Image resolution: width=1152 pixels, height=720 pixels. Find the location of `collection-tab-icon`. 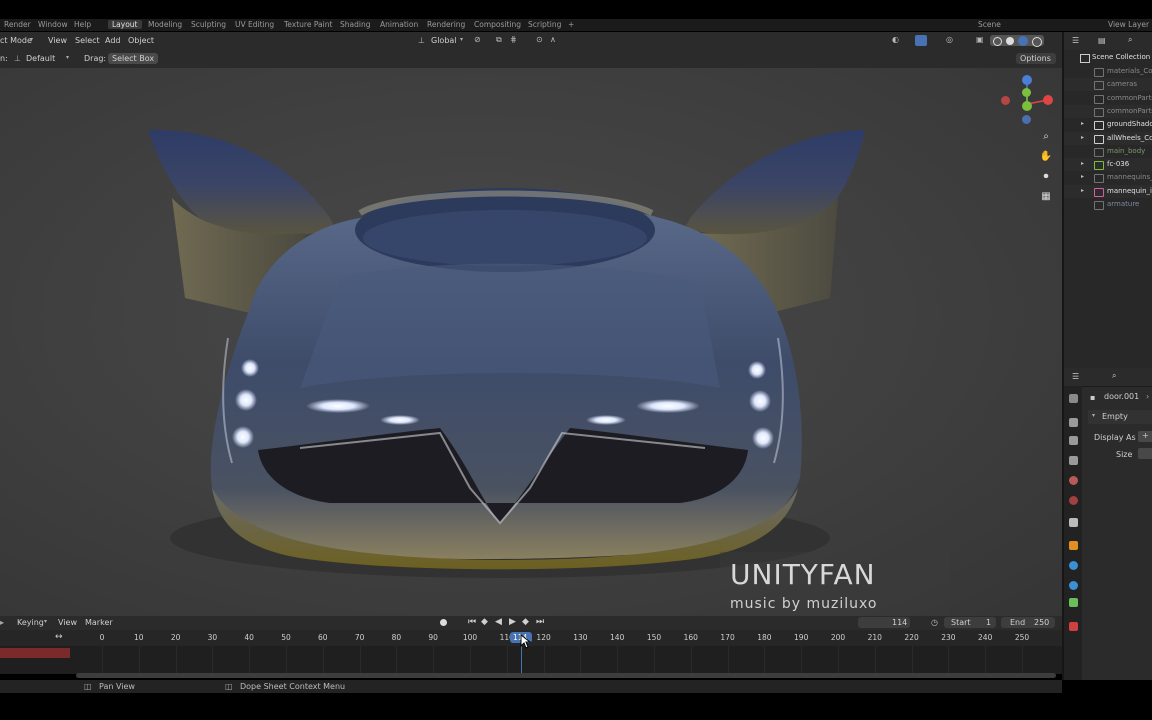

collection-tab-icon is located at coordinates (1073, 522).